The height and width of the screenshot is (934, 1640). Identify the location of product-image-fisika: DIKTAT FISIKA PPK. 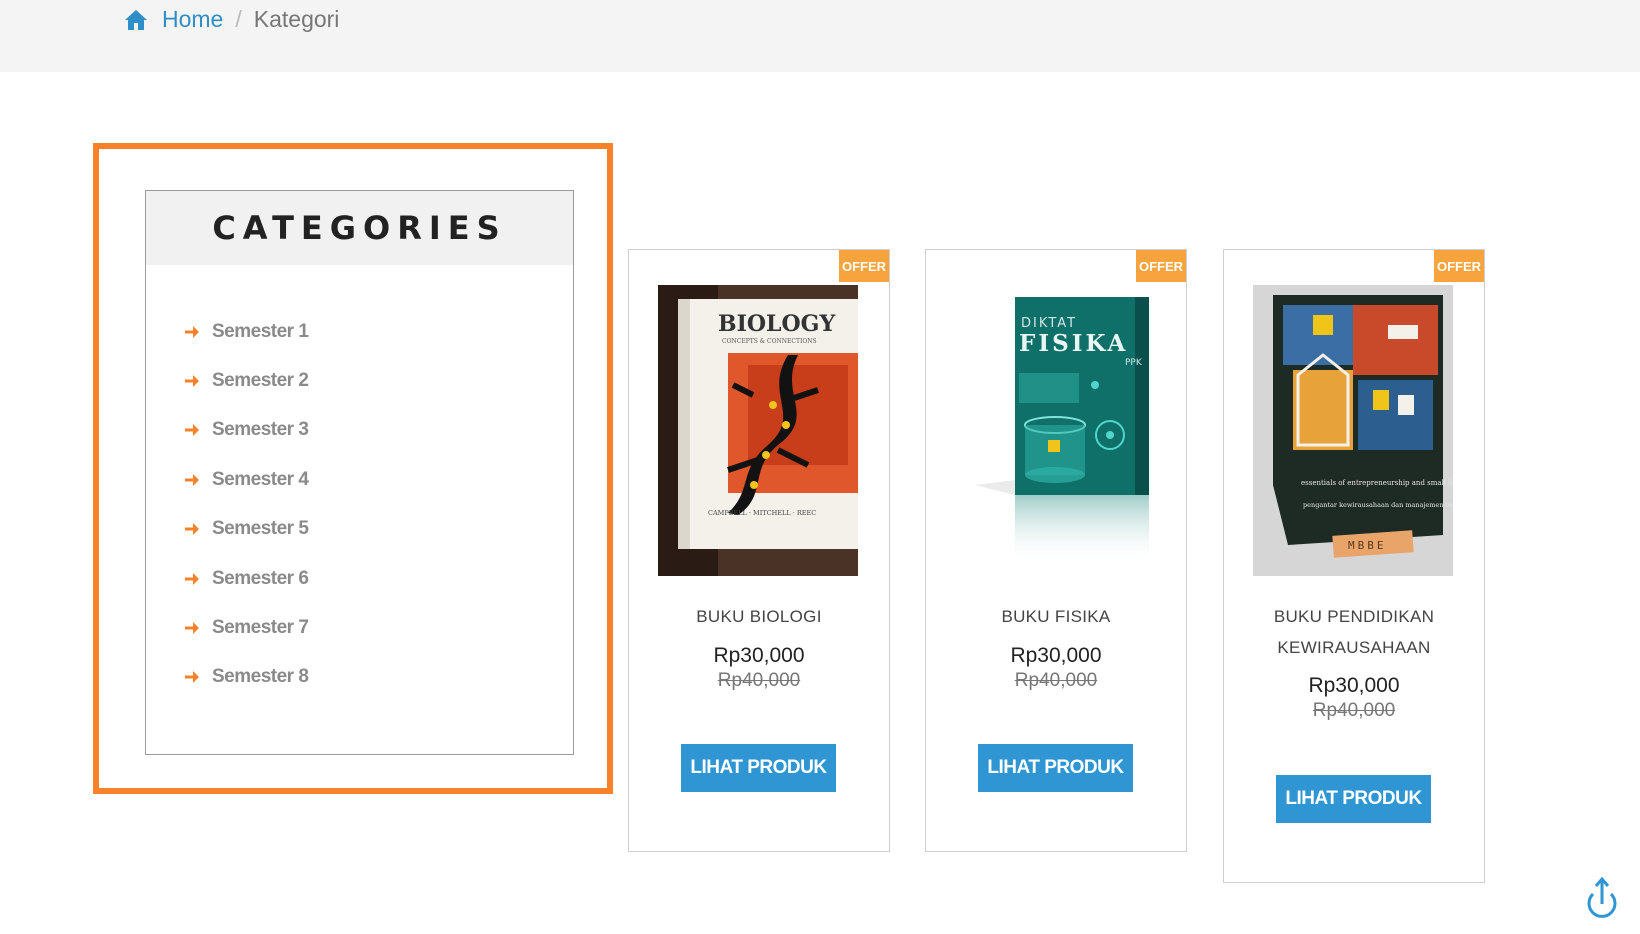
(1055, 430).